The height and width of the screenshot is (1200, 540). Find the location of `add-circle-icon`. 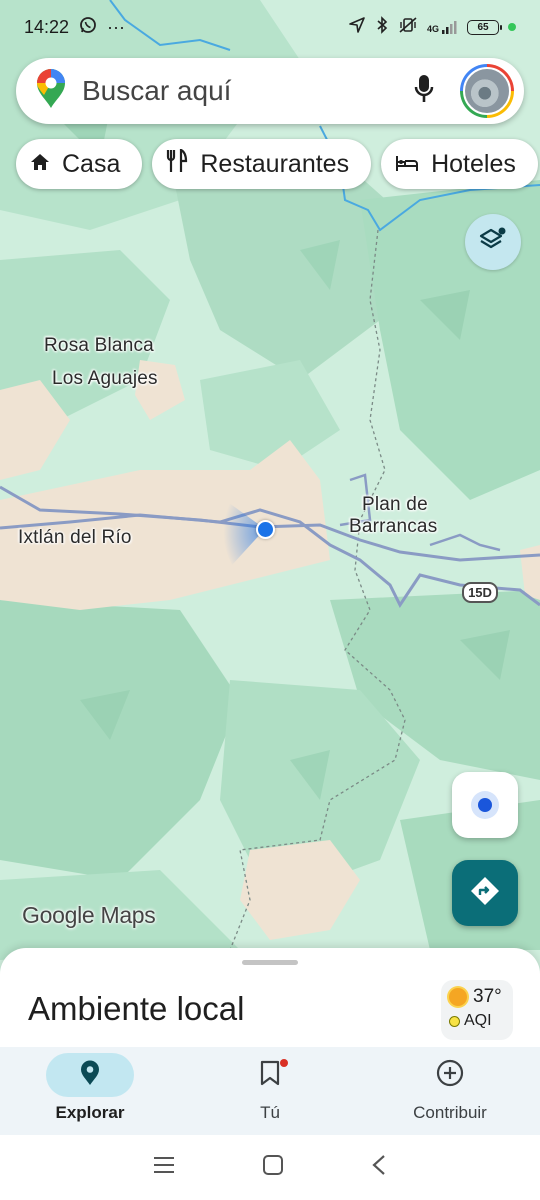

add-circle-icon is located at coordinates (450, 1075).